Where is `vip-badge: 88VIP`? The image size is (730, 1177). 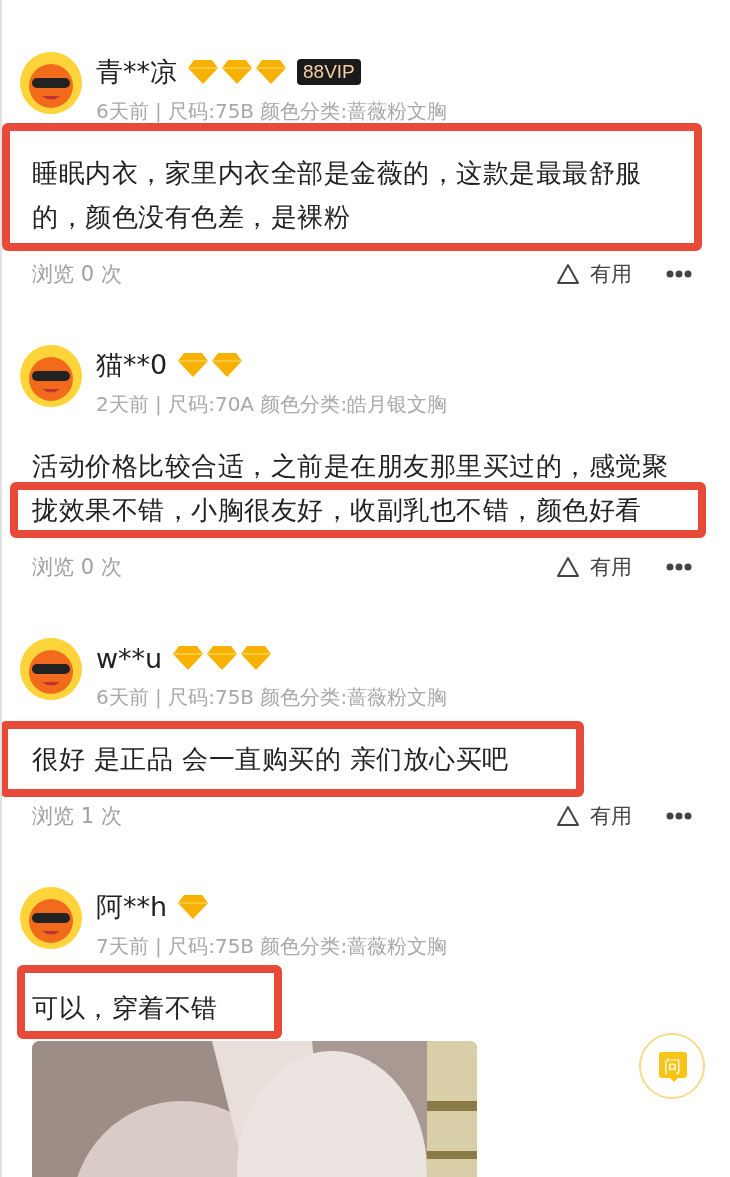
vip-badge: 88VIP is located at coordinates (329, 72).